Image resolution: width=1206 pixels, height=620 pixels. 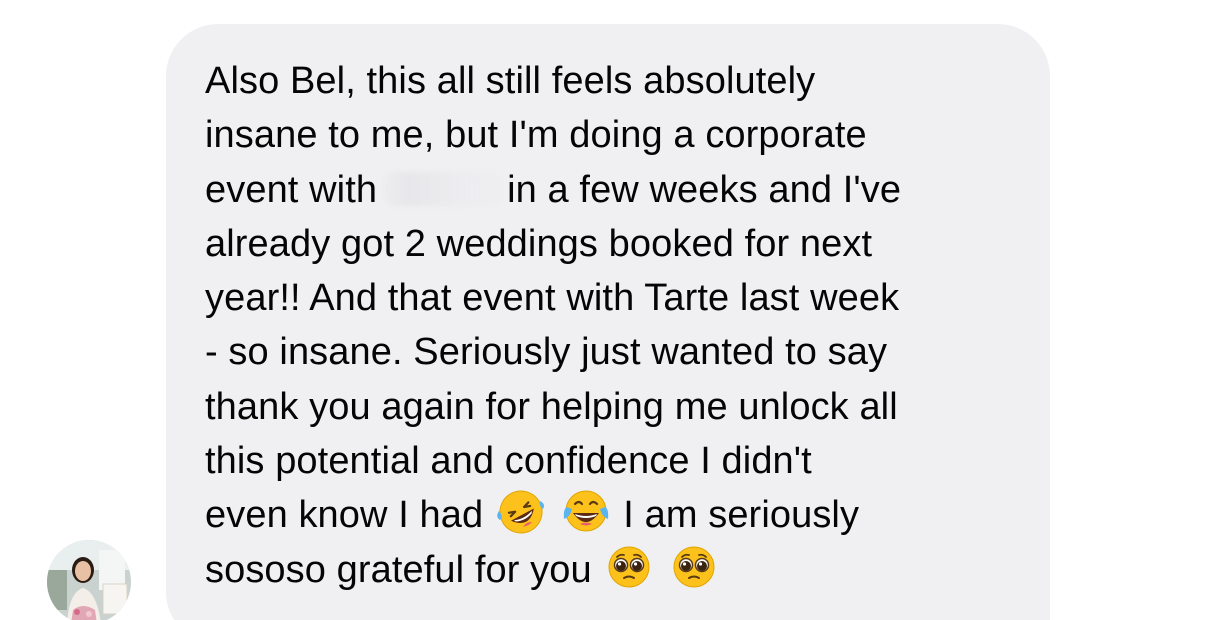 What do you see at coordinates (398, 569) in the screenshot?
I see `message-line-10-start: sososo grateful for you` at bounding box center [398, 569].